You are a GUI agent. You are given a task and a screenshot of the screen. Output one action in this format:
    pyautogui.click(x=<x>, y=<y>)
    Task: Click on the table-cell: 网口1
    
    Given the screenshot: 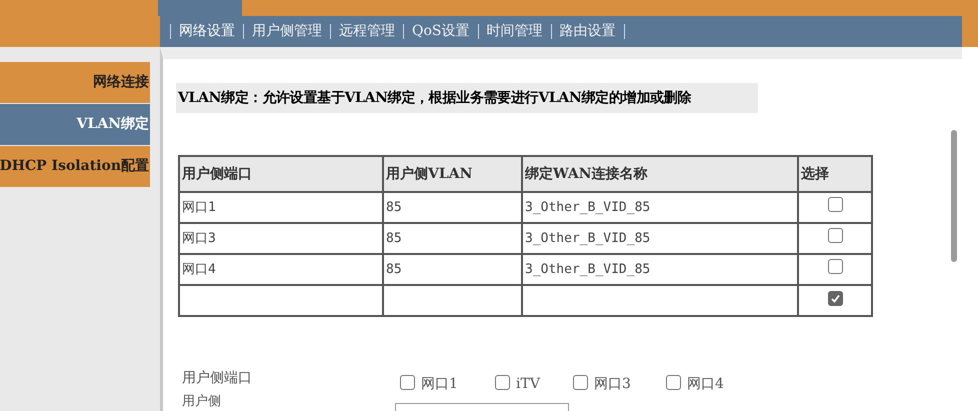 What is the action you would take?
    pyautogui.click(x=199, y=207)
    